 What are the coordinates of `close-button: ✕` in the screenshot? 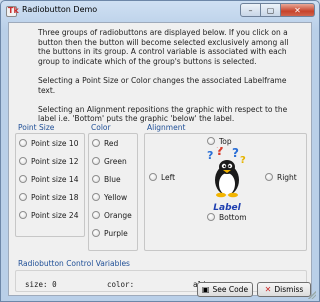 It's located at (298, 10).